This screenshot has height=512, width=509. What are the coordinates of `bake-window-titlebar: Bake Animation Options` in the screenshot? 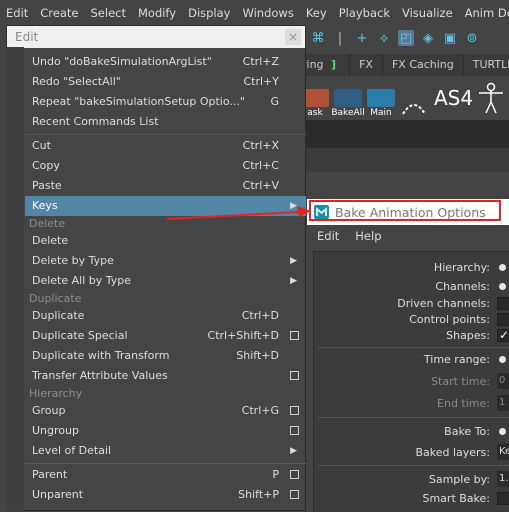 It's located at (408, 212).